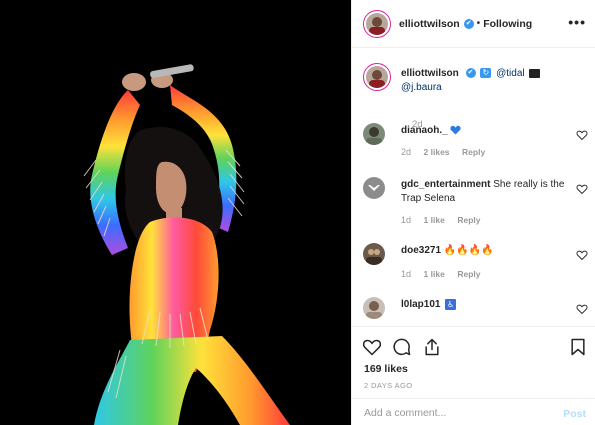 This screenshot has width=595, height=425. I want to click on caption-author-avatar, so click(377, 77).